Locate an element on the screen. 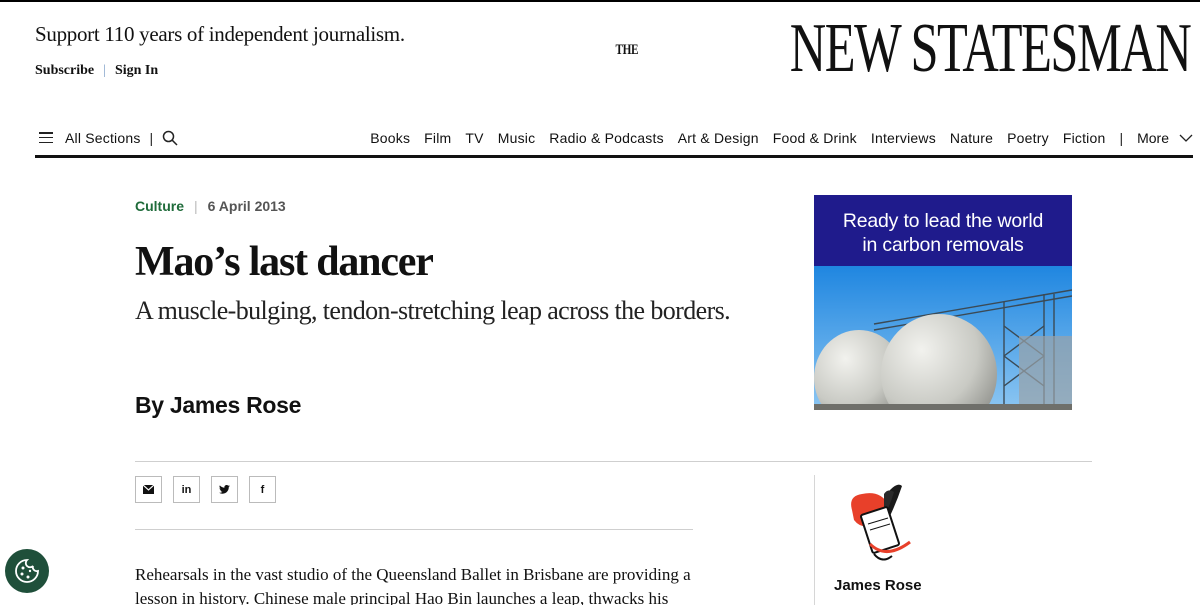  top-rule is located at coordinates (600, 1).